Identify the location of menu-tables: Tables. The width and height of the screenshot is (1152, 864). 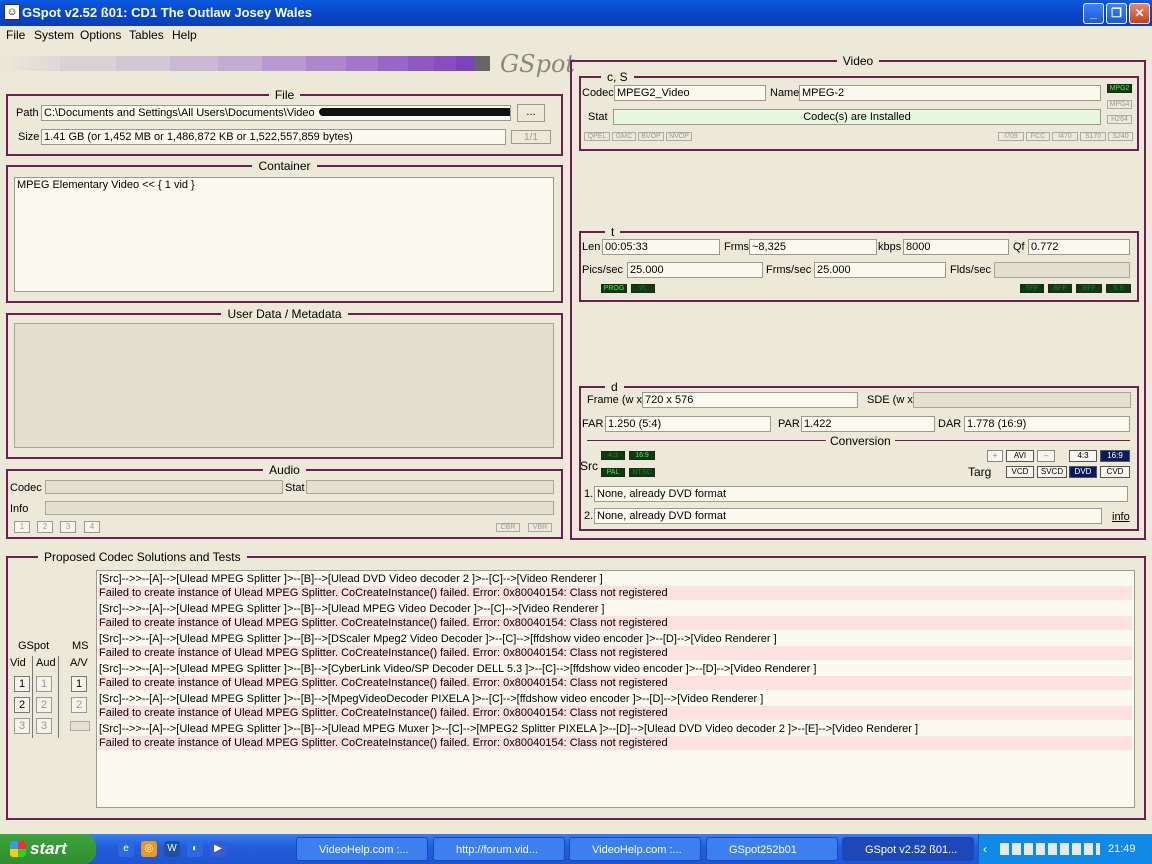
(146, 35).